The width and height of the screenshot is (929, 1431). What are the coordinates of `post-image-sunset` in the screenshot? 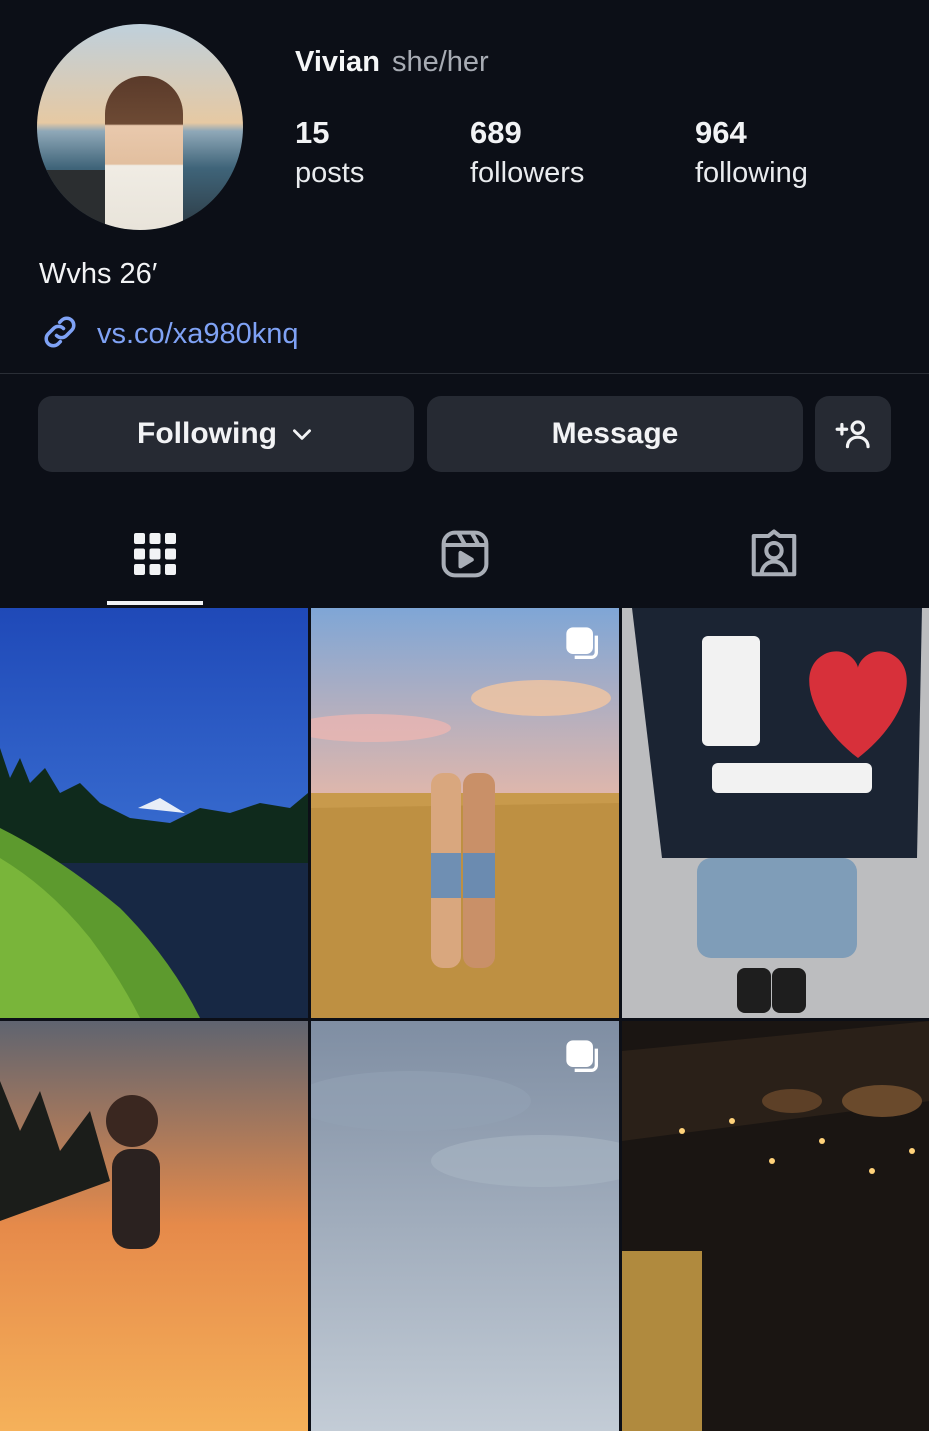 It's located at (154, 1226).